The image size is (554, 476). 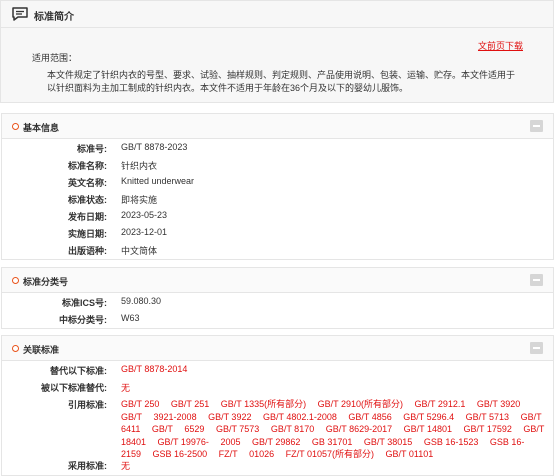 I want to click on info-row: 标准名称: 针织内衣, so click(x=277, y=164).